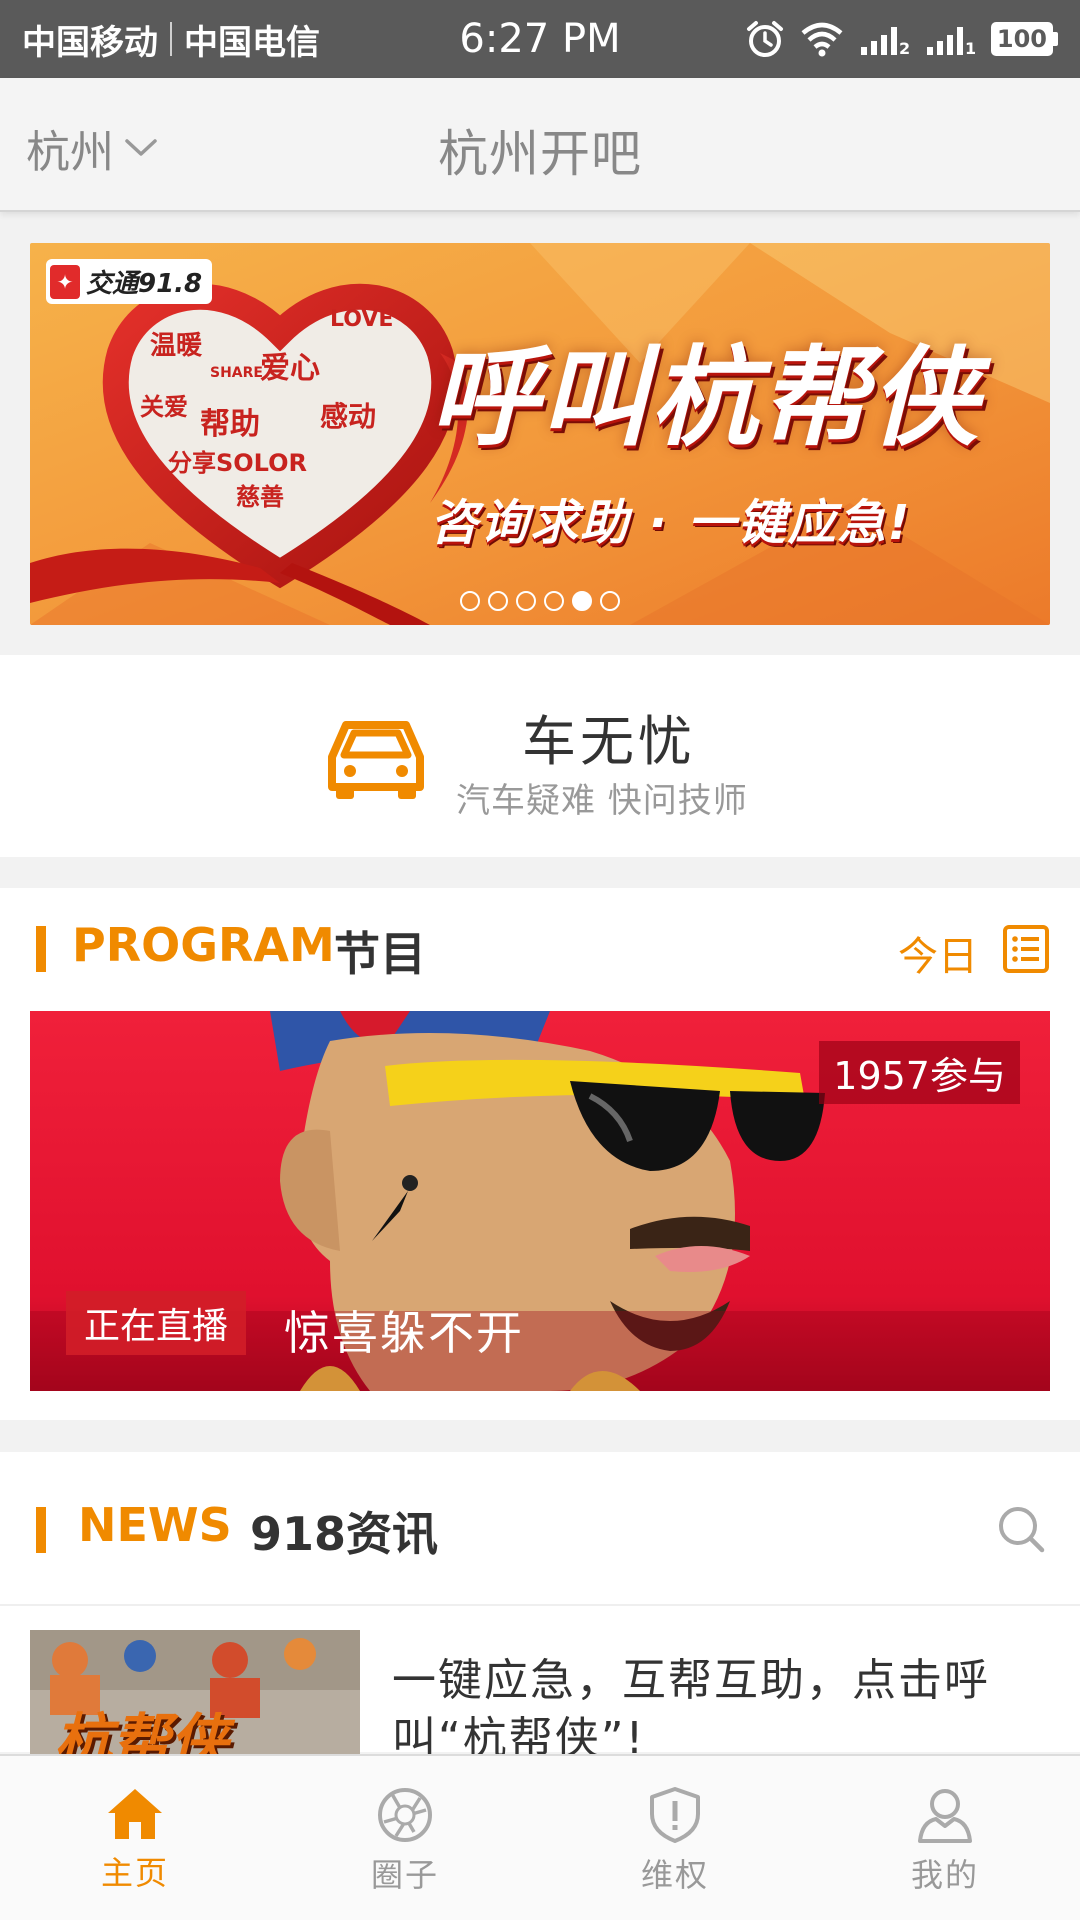 This screenshot has height=1920, width=1080. I want to click on alarm-icon, so click(764, 39).